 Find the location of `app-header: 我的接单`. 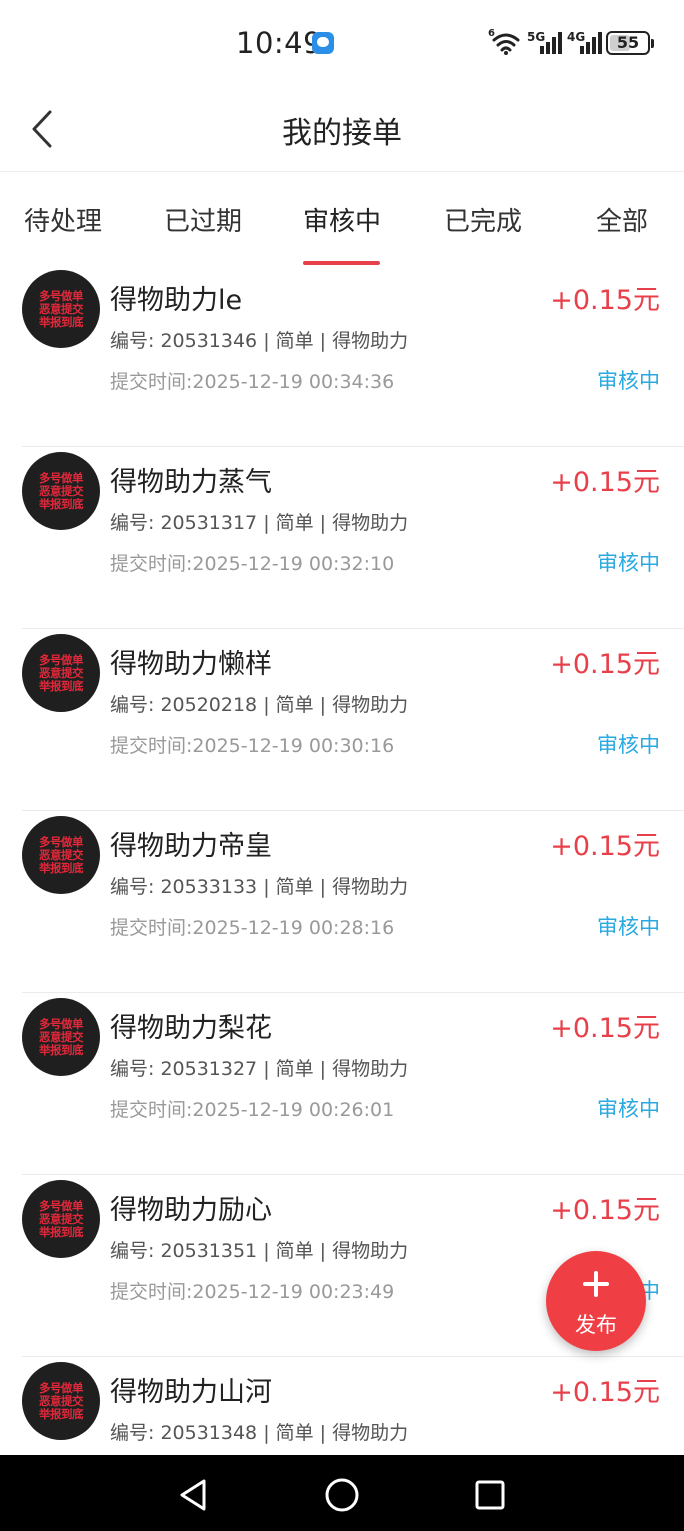

app-header: 我的接单 is located at coordinates (342, 129).